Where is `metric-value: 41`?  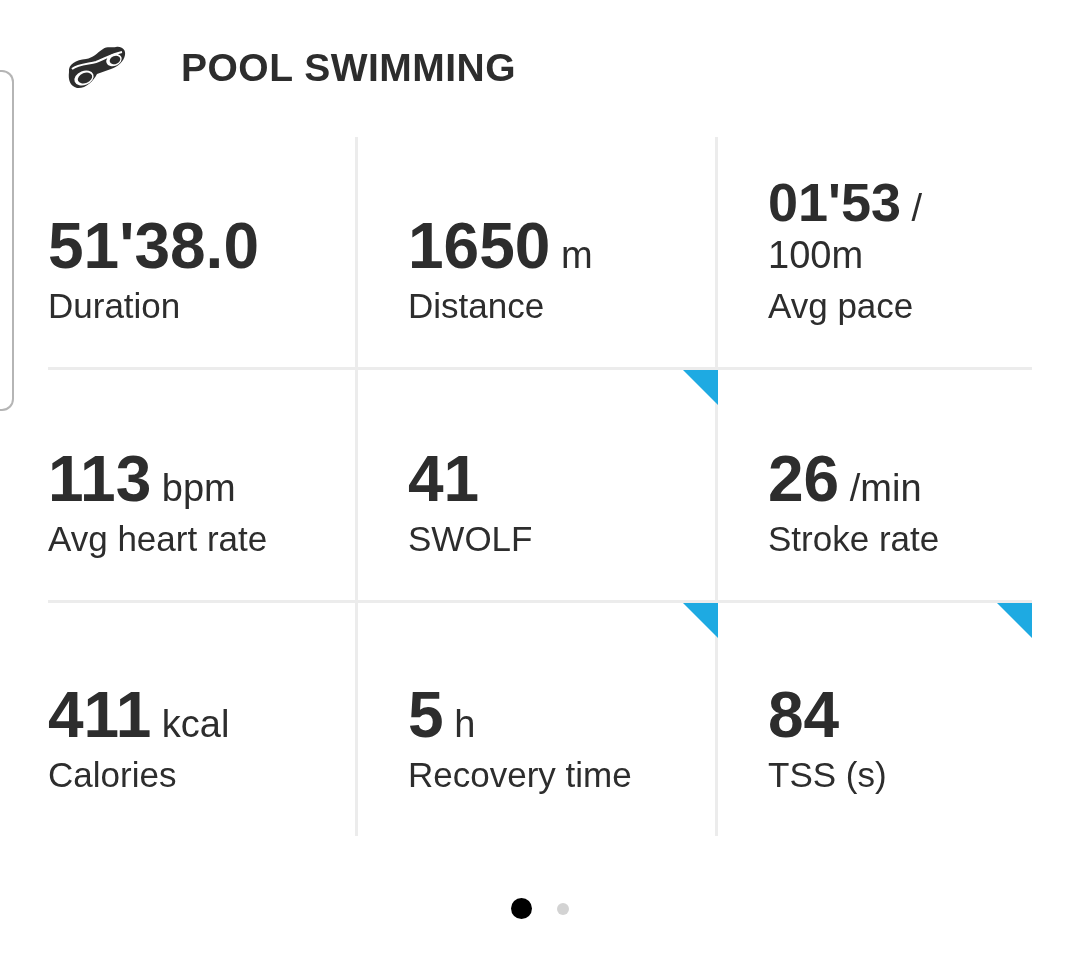 metric-value: 41 is located at coordinates (444, 479).